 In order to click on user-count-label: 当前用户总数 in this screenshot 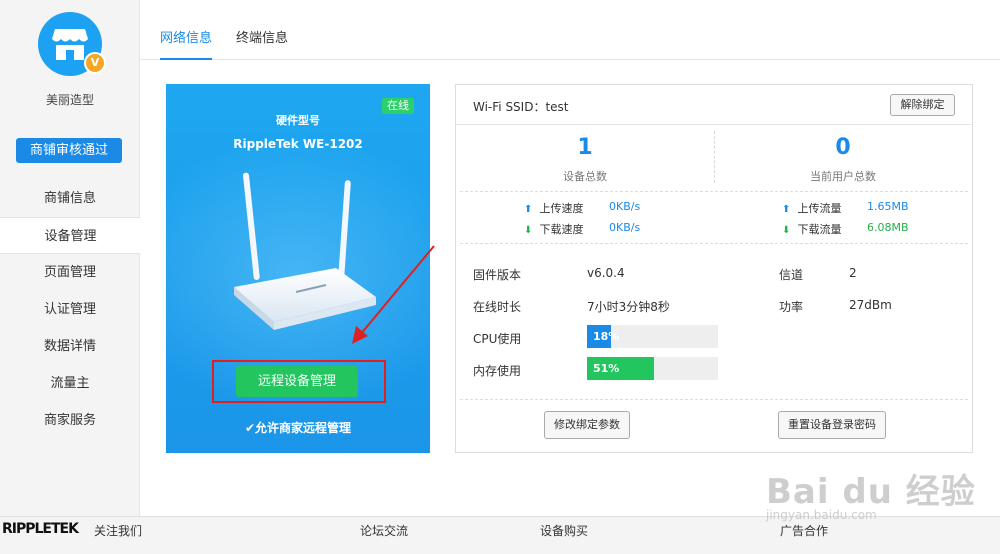, I will do `click(843, 176)`.